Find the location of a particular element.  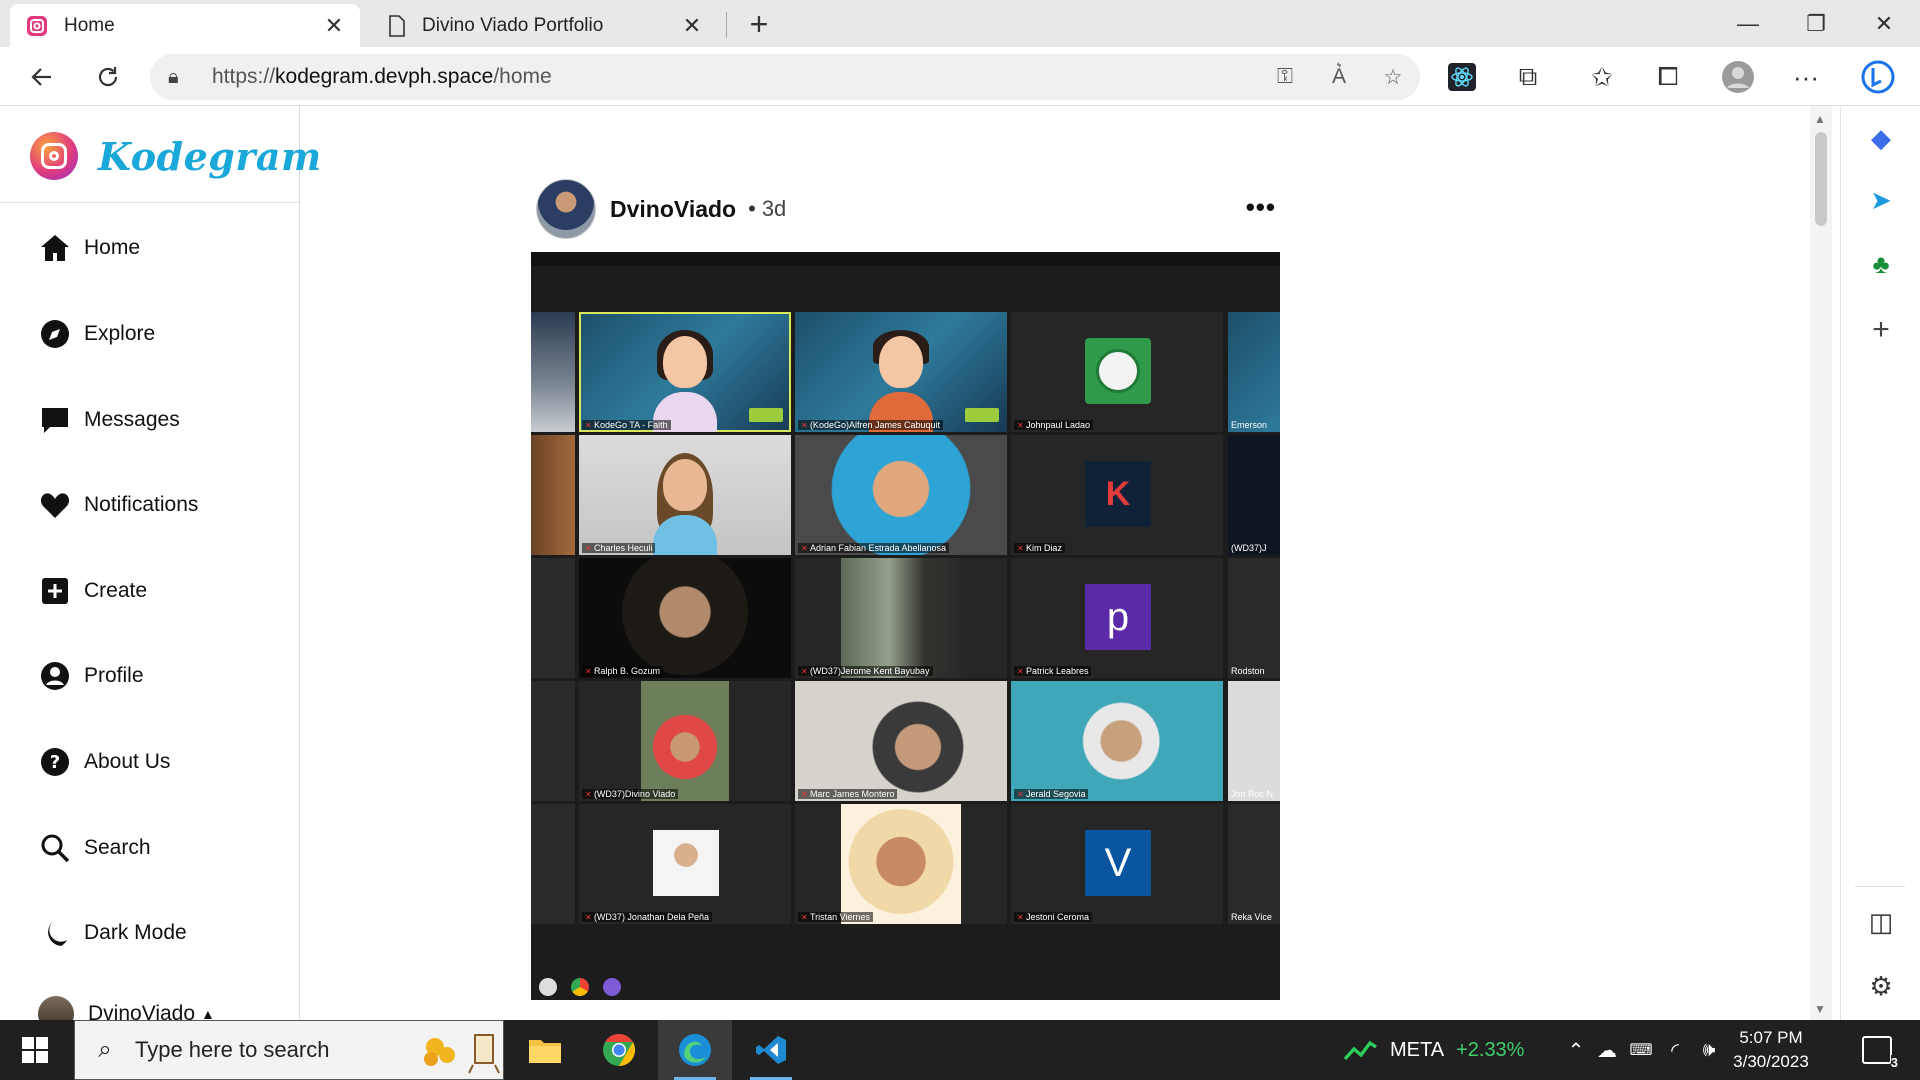

nav-item-home: Home is located at coordinates (89, 248).